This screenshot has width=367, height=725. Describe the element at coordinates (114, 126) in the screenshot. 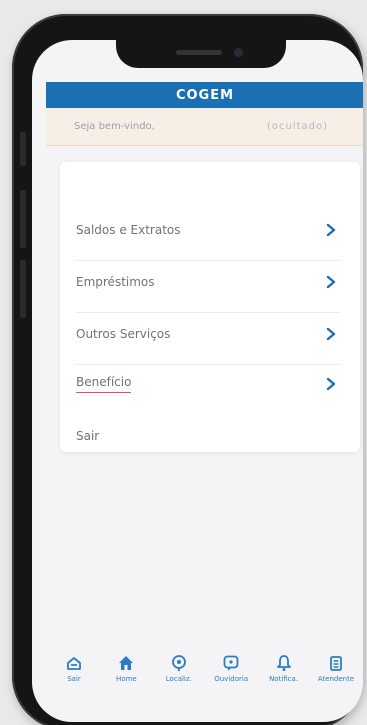

I see `welcome-text: Seja bem-vindo,` at that location.